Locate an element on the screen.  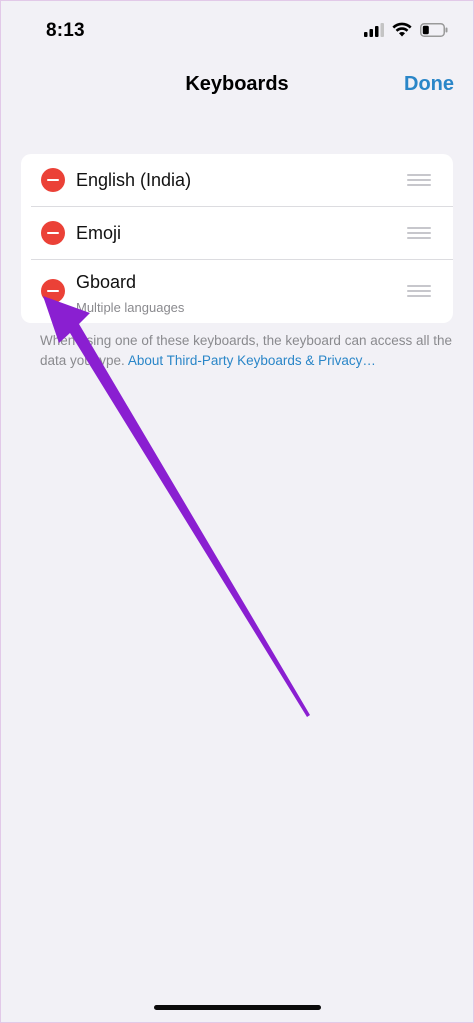
home-indicator is located at coordinates (237, 1007).